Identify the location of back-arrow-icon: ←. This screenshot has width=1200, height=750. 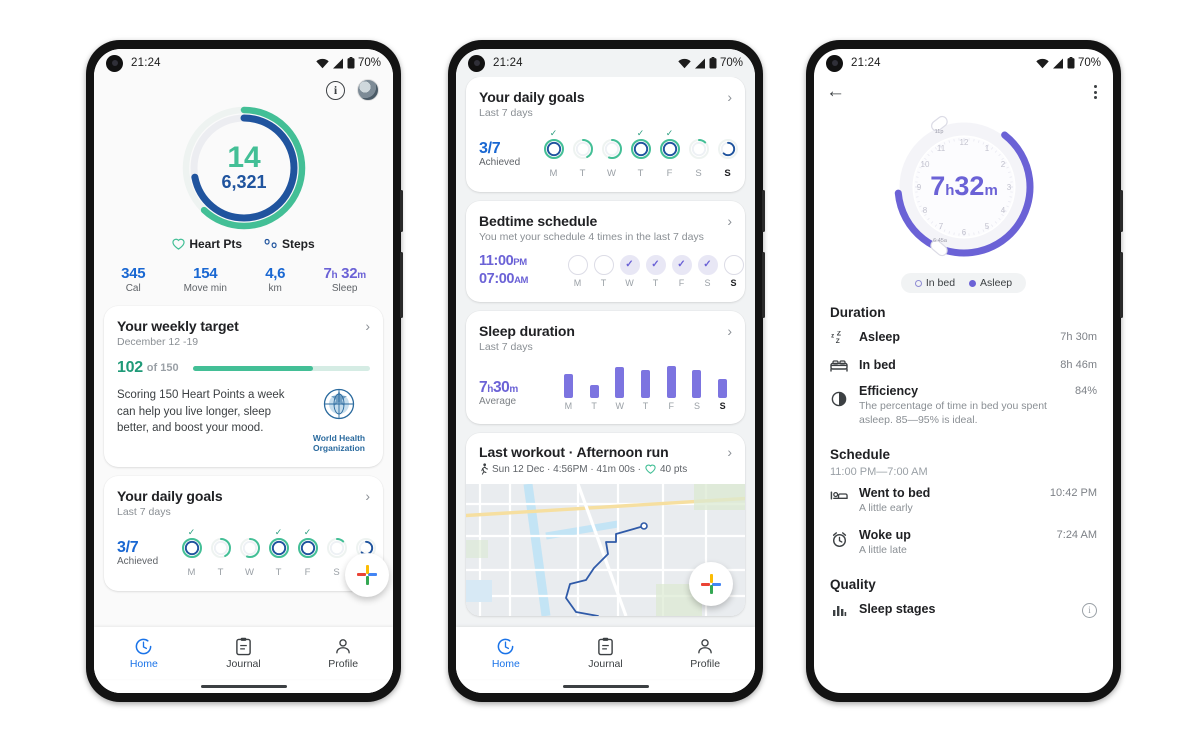
(835, 92).